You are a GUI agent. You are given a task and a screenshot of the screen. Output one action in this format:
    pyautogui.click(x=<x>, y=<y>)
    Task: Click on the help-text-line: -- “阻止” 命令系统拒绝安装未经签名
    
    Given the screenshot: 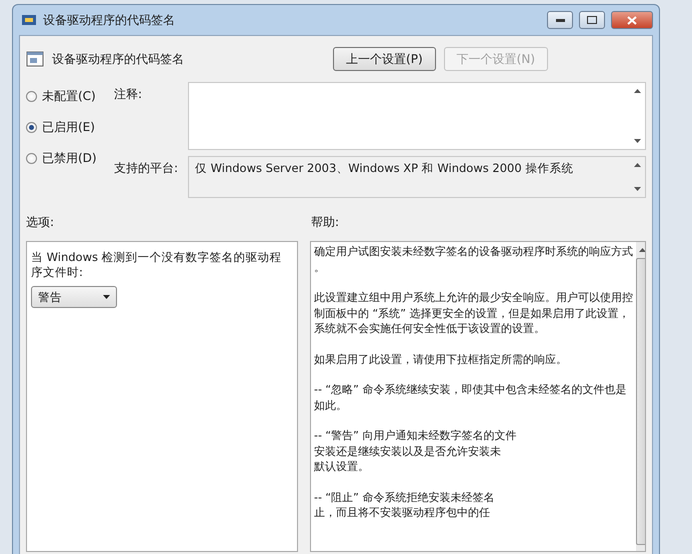 What is the action you would take?
    pyautogui.click(x=405, y=497)
    